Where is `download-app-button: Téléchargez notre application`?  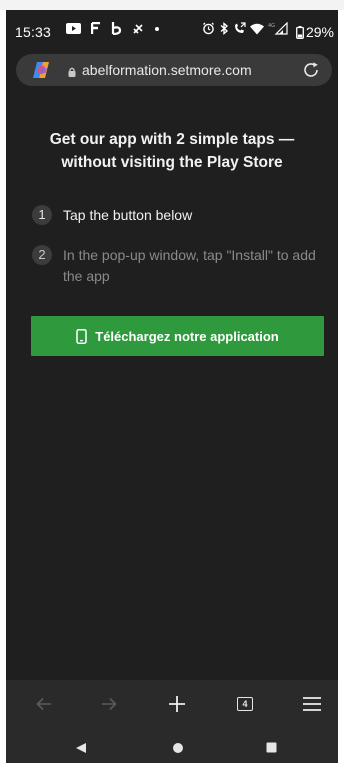 download-app-button: Téléchargez notre application is located at coordinates (177, 336).